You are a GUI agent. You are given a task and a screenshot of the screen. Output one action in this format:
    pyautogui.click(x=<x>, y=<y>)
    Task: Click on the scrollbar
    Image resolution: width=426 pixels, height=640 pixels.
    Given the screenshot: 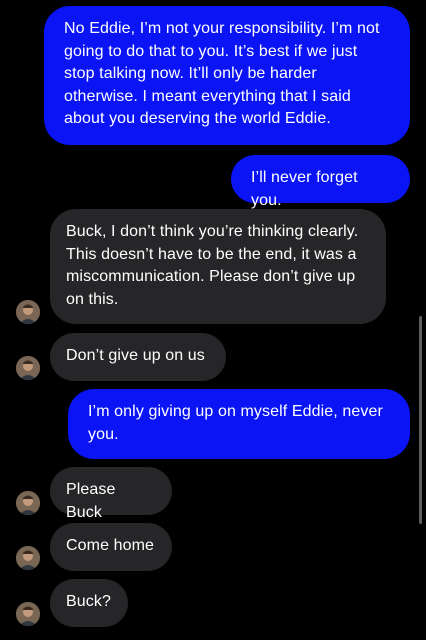 What is the action you would take?
    pyautogui.click(x=420, y=420)
    